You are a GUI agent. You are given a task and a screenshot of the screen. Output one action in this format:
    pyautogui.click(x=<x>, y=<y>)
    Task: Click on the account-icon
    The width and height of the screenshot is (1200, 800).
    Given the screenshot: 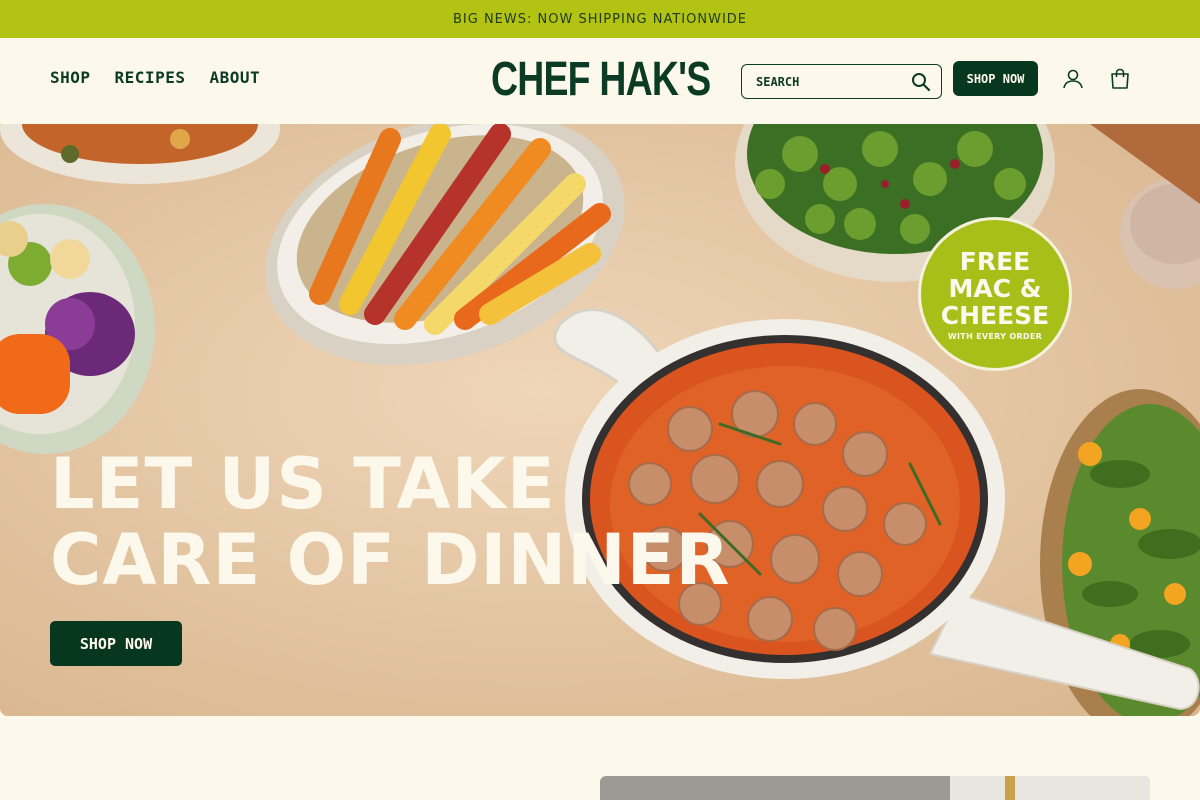 What is the action you would take?
    pyautogui.click(x=1073, y=79)
    